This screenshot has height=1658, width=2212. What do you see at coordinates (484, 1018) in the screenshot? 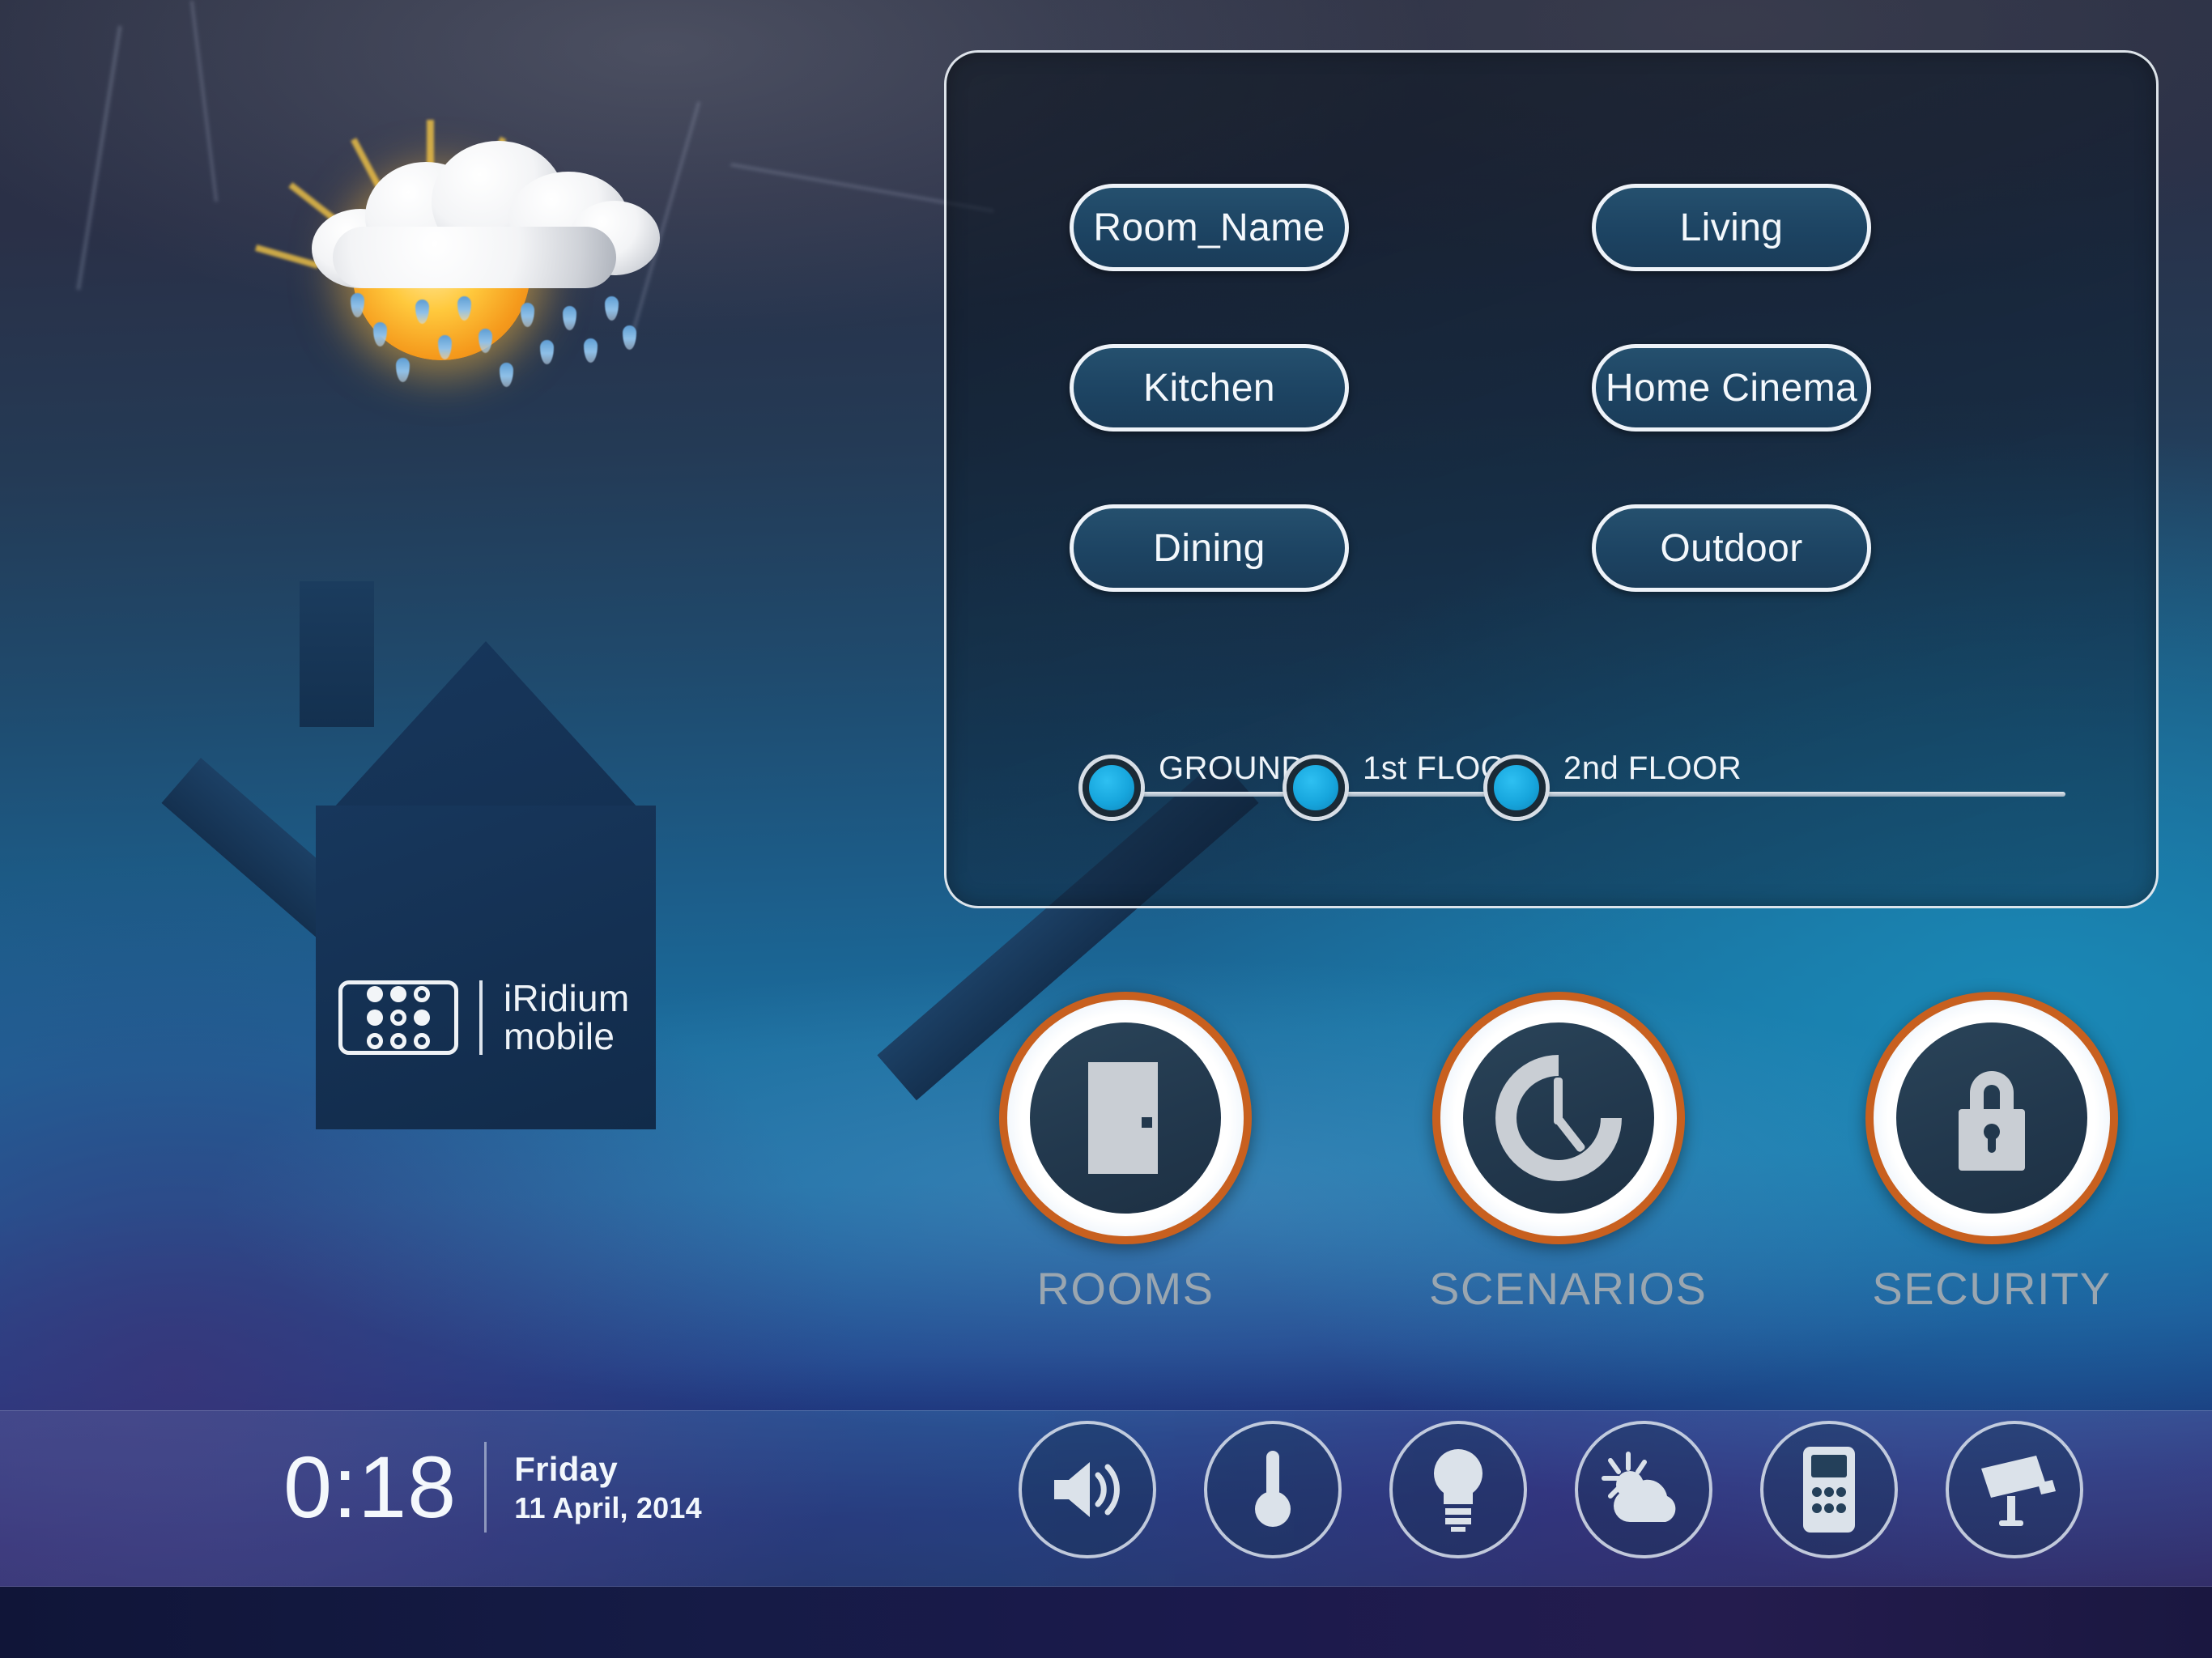
I see `iridium-logo: iRidium mobile` at bounding box center [484, 1018].